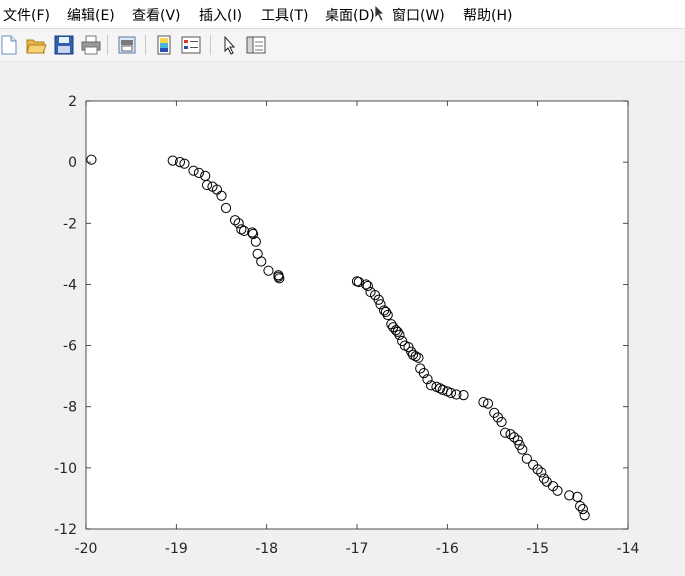  Describe the element at coordinates (70, 285) in the screenshot. I see `y-tick-label: -4` at that location.